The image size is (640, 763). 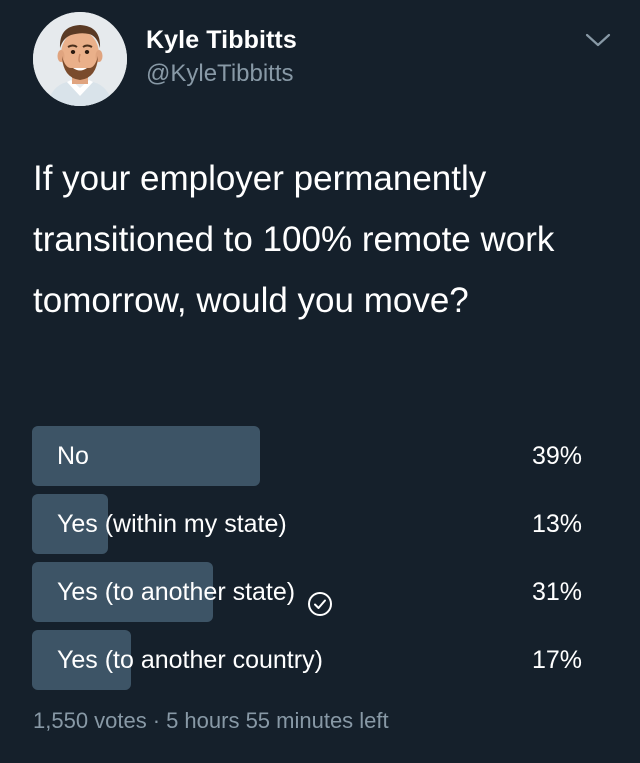 I want to click on poll-option: No 39%, so click(x=324, y=456).